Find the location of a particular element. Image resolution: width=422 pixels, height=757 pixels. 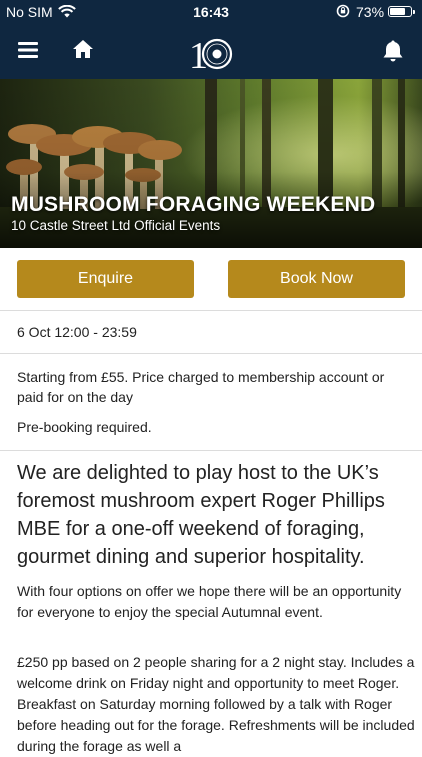

bell-icon is located at coordinates (393, 53).